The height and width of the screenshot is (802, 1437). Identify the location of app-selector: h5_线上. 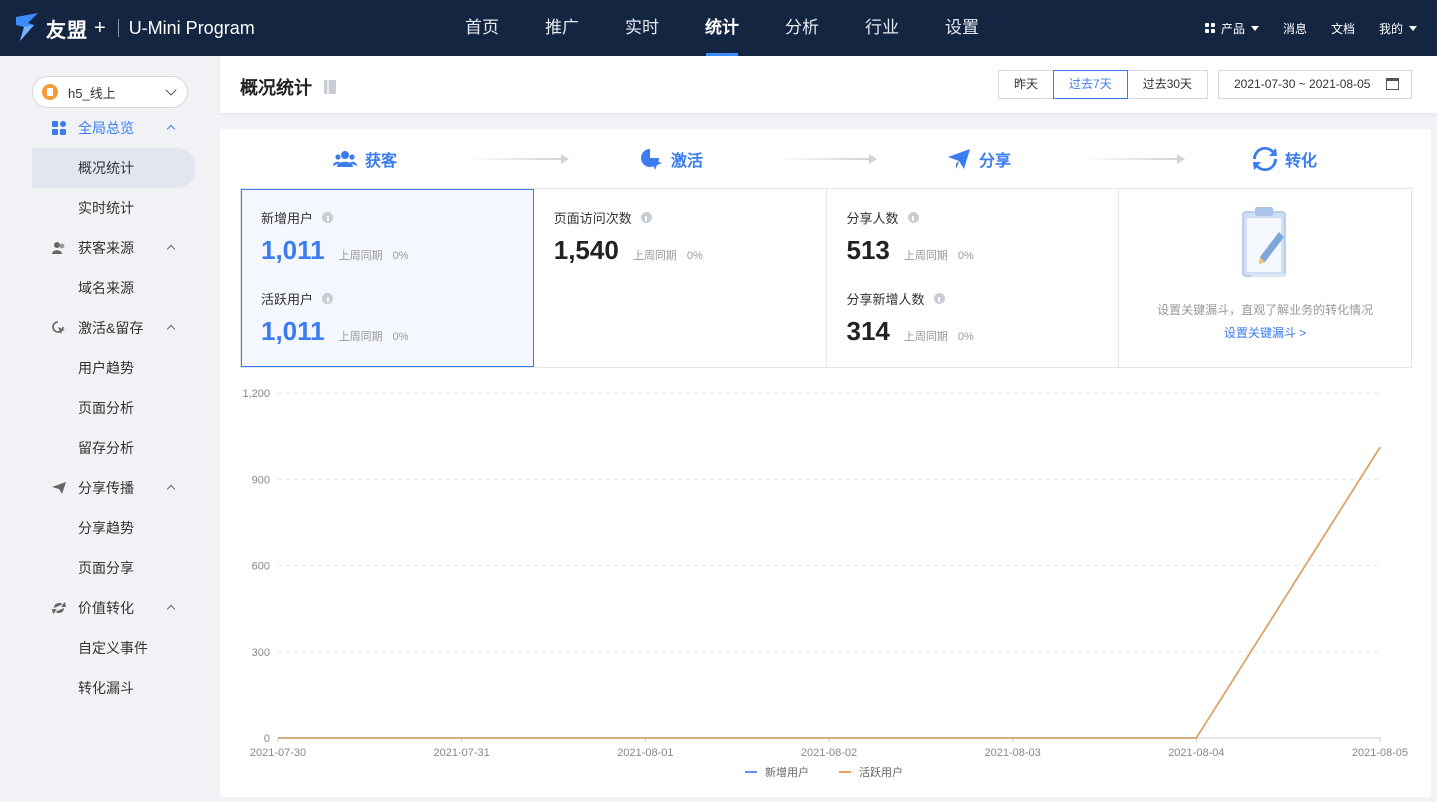
(110, 92).